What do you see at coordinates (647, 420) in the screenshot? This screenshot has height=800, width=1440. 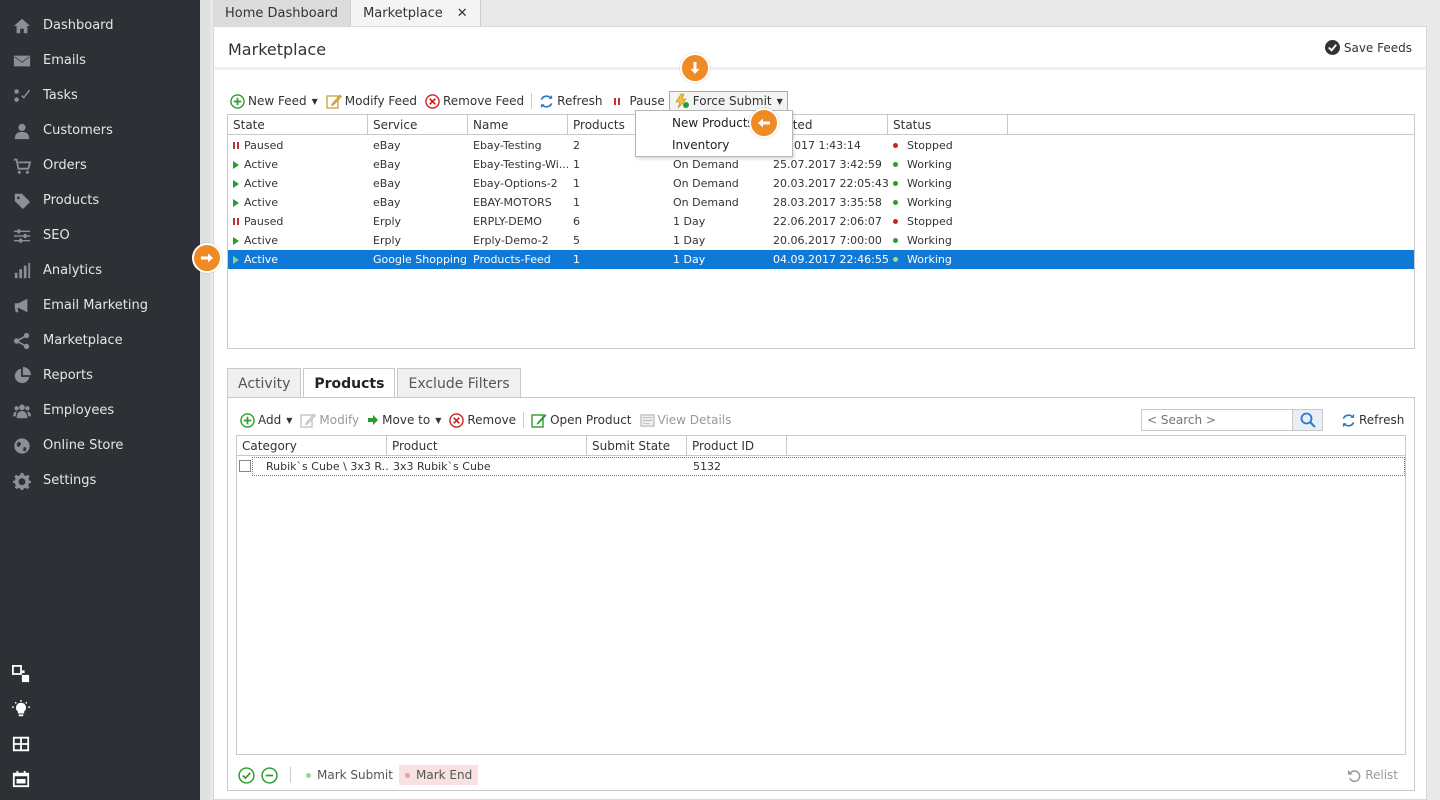 I see `details-icon` at bounding box center [647, 420].